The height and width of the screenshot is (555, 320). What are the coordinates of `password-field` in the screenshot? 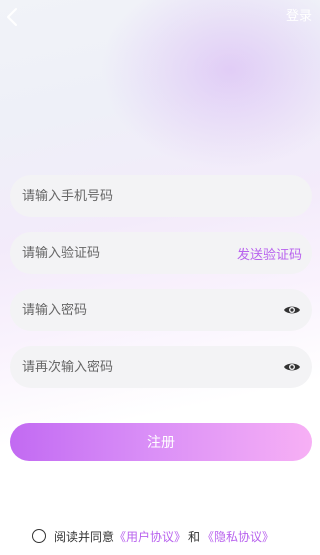 It's located at (161, 310).